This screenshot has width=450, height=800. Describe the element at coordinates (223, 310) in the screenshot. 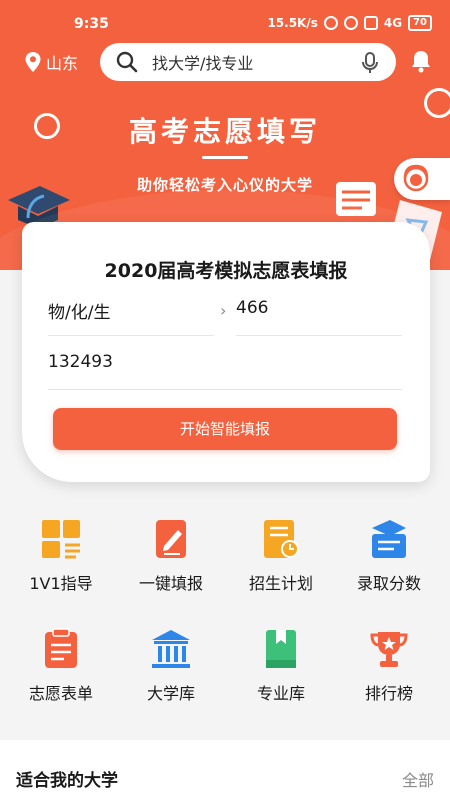

I see `chevron-right-icon: ›` at that location.